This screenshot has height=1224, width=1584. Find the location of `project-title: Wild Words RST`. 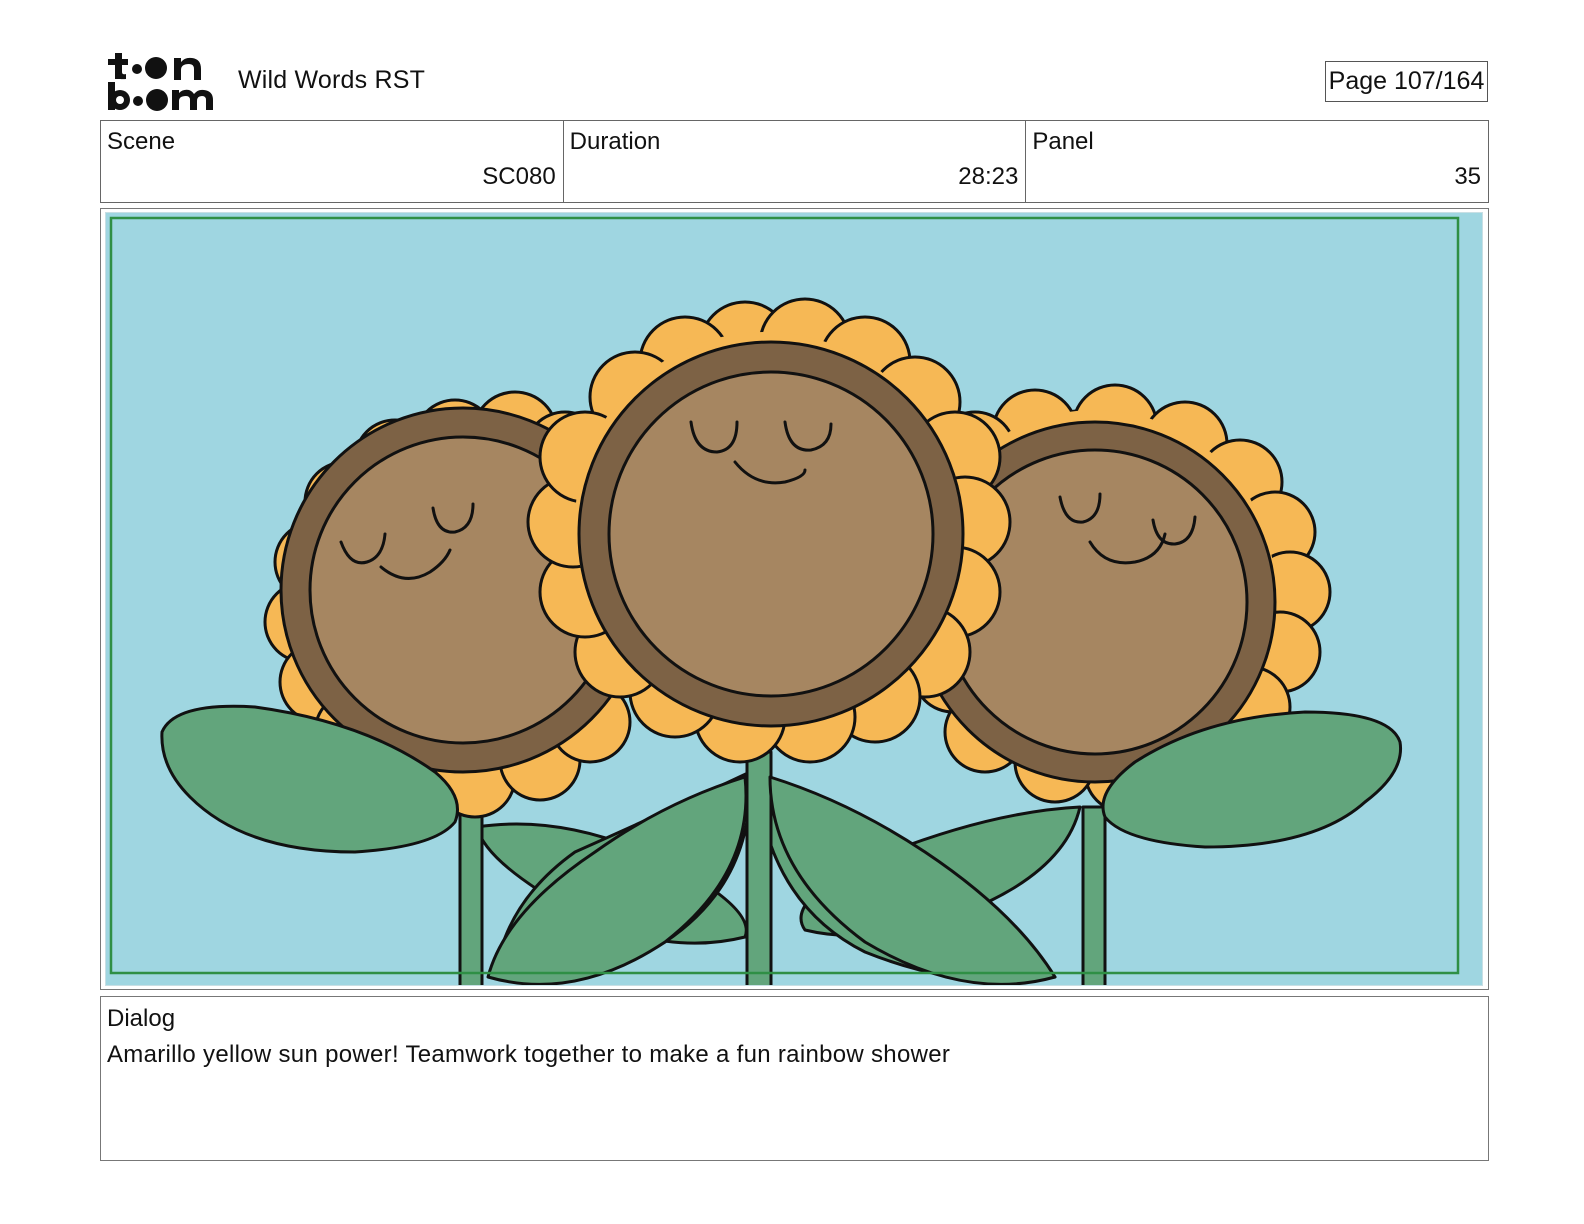

project-title: Wild Words RST is located at coordinates (332, 80).